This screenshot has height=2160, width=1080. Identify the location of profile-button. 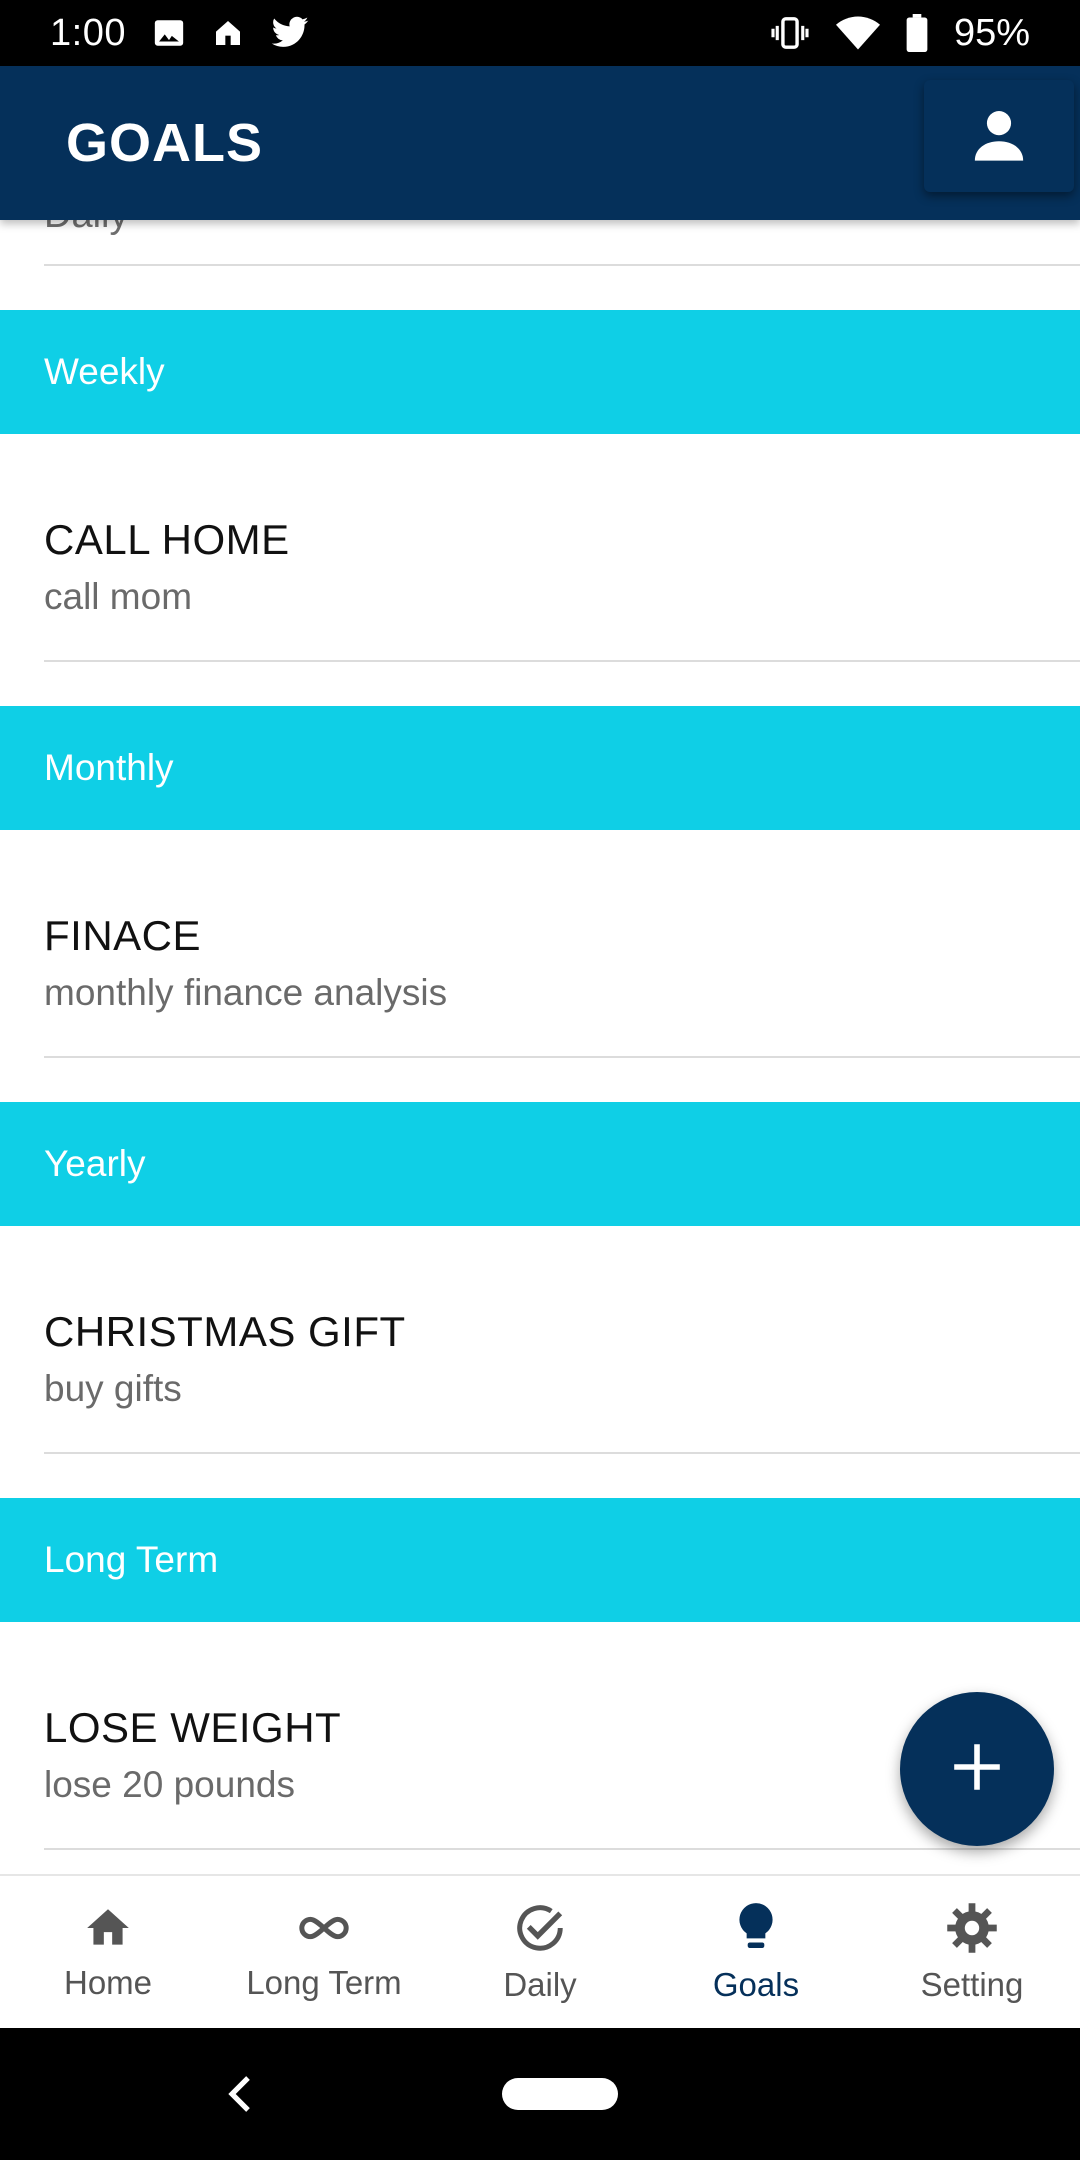
(999, 136).